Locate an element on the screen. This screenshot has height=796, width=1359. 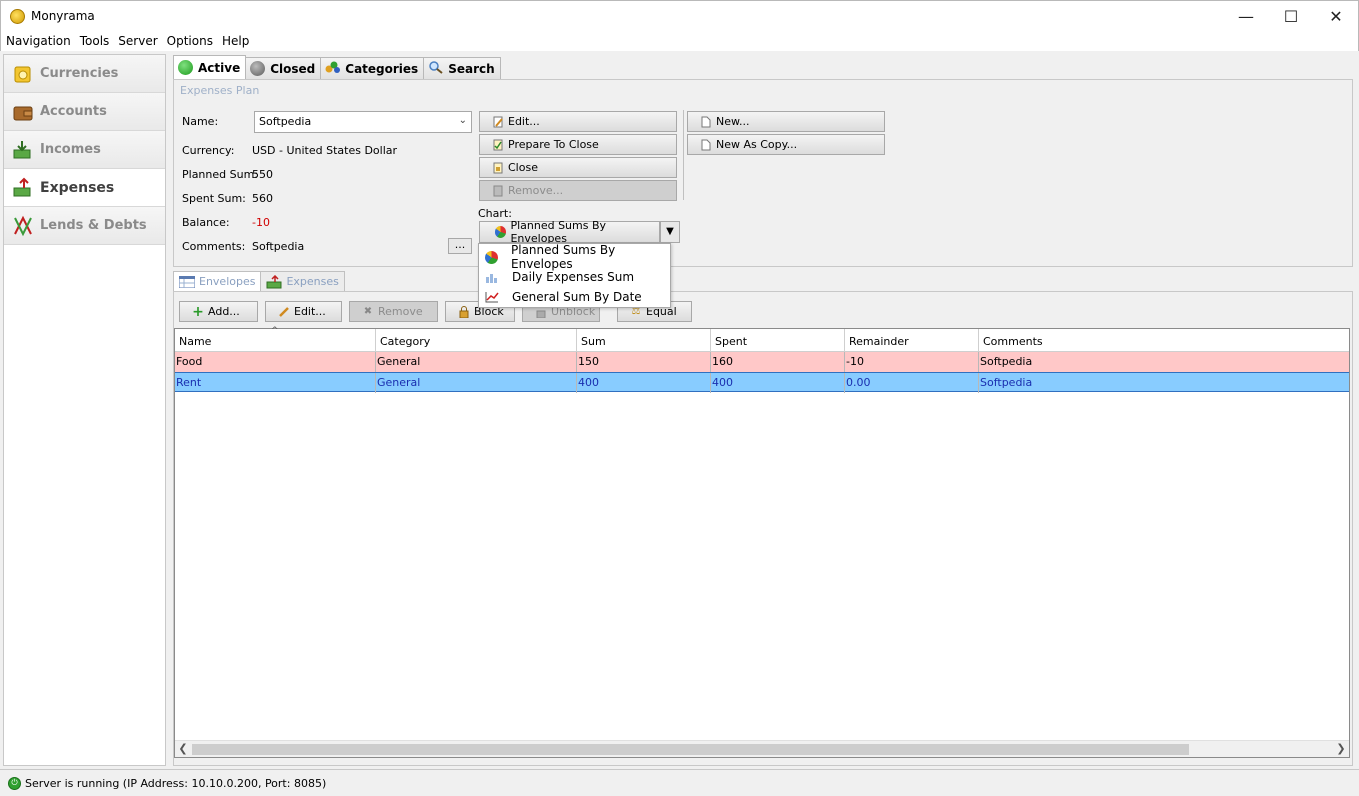
menu-bar: Navigation Tools Server Options Help is located at coordinates (679, 41).